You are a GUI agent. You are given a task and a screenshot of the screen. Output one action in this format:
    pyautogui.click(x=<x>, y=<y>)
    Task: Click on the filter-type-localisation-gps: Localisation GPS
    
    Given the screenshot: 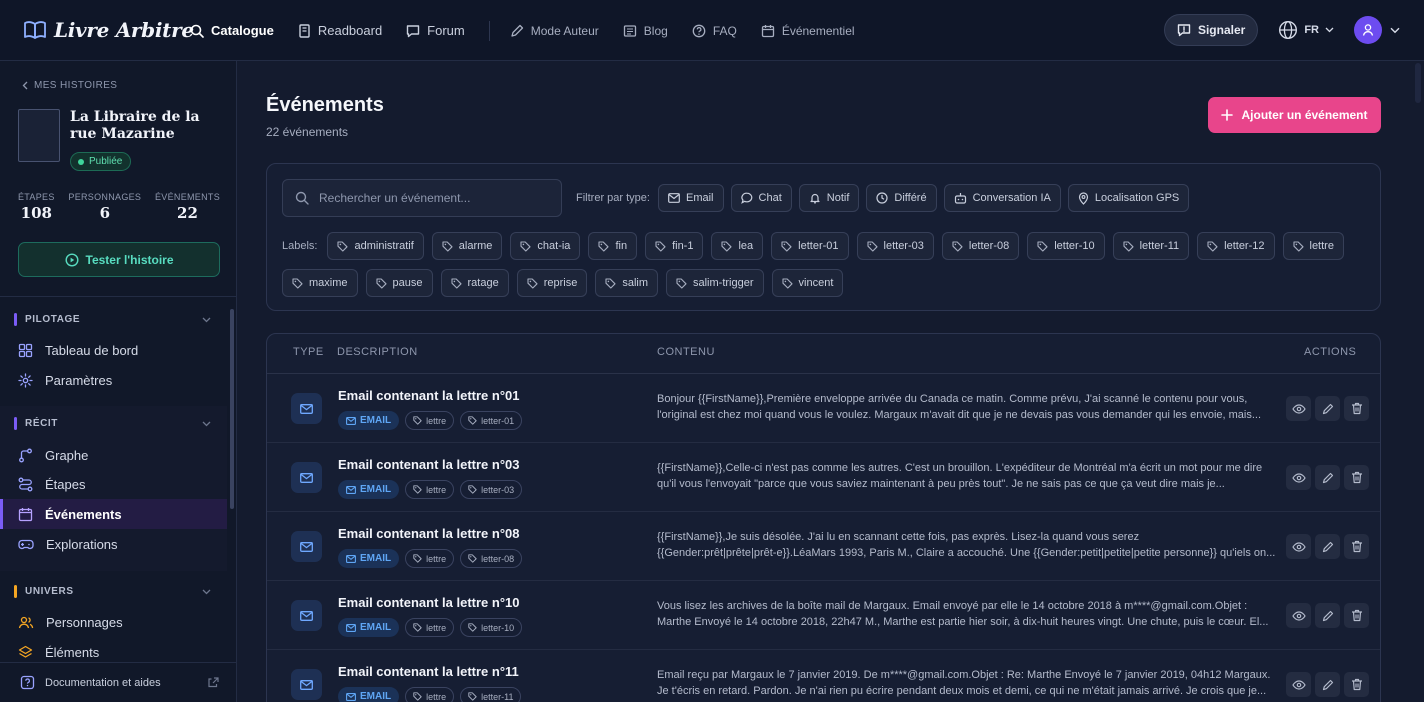 What is the action you would take?
    pyautogui.click(x=1128, y=198)
    